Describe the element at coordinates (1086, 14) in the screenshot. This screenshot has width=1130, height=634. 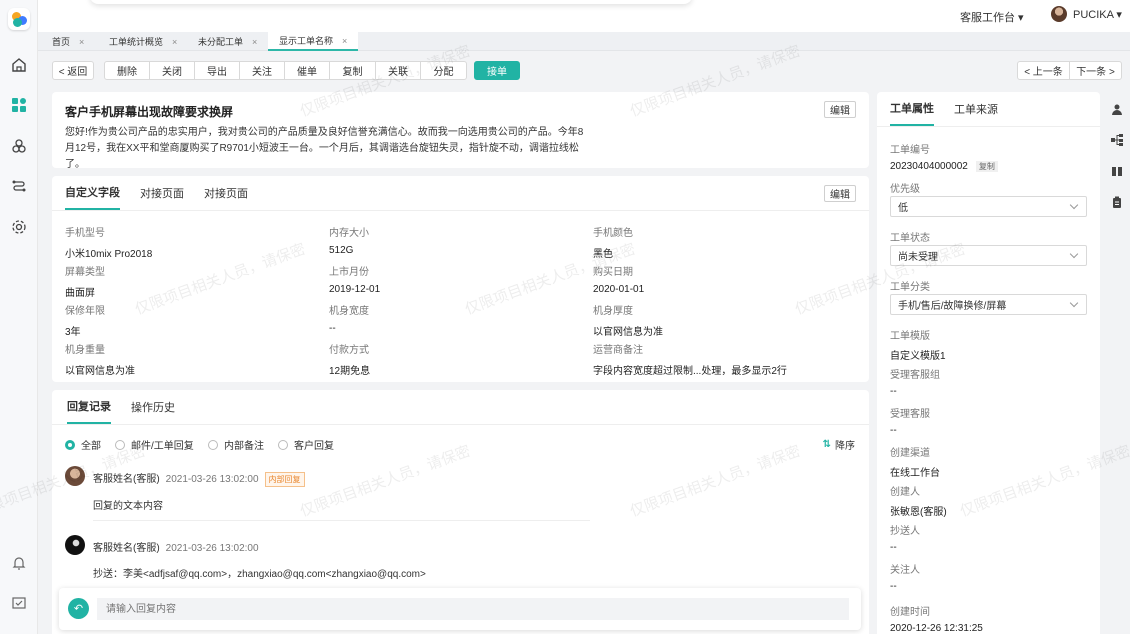
I see `user-menu: PUCIKA ▾` at that location.